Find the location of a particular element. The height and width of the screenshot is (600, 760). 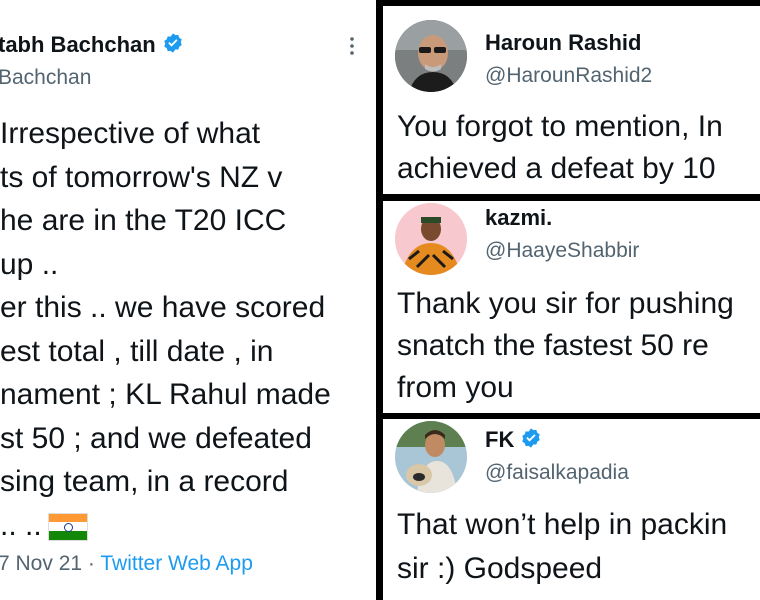

reply-line: That won’t help in packin is located at coordinates (562, 524).